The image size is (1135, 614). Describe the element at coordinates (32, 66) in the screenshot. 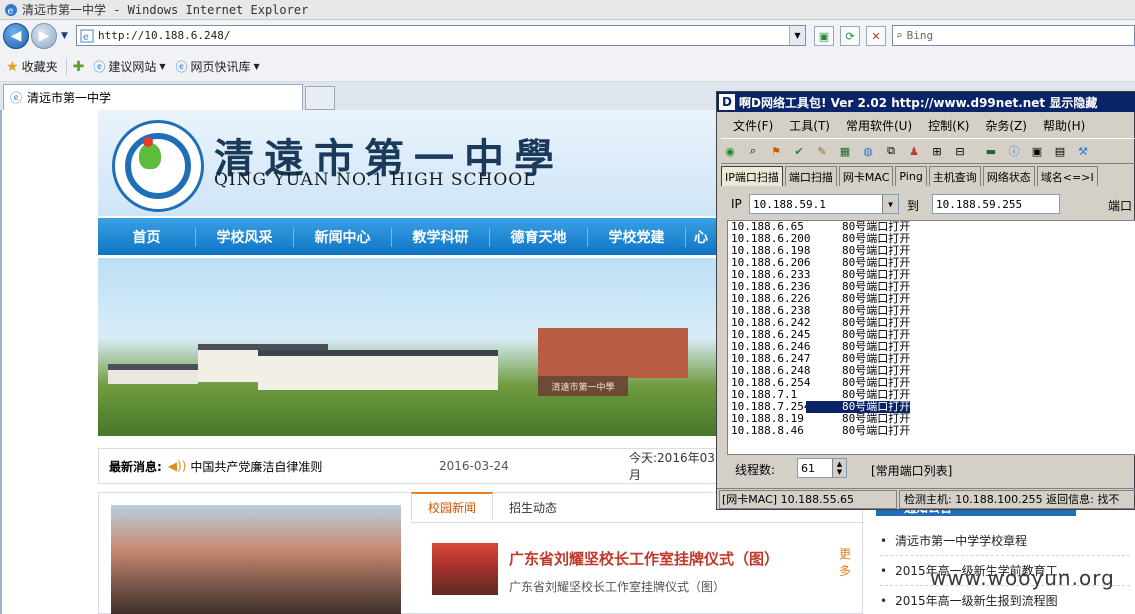

I see `favorites-button: ★ 收藏夹` at that location.